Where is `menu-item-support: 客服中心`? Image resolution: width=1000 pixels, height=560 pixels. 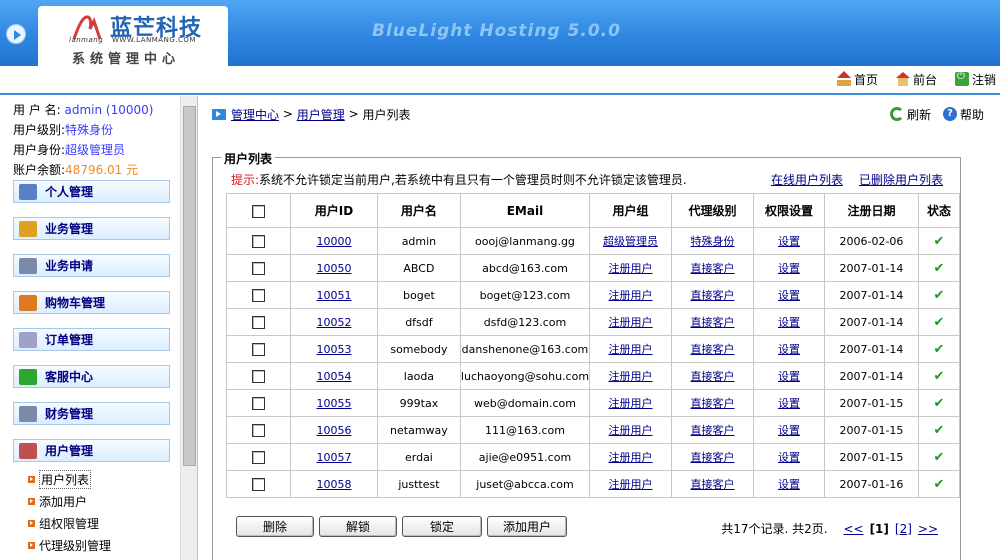
menu-item-support: 客服中心 is located at coordinates (91, 376).